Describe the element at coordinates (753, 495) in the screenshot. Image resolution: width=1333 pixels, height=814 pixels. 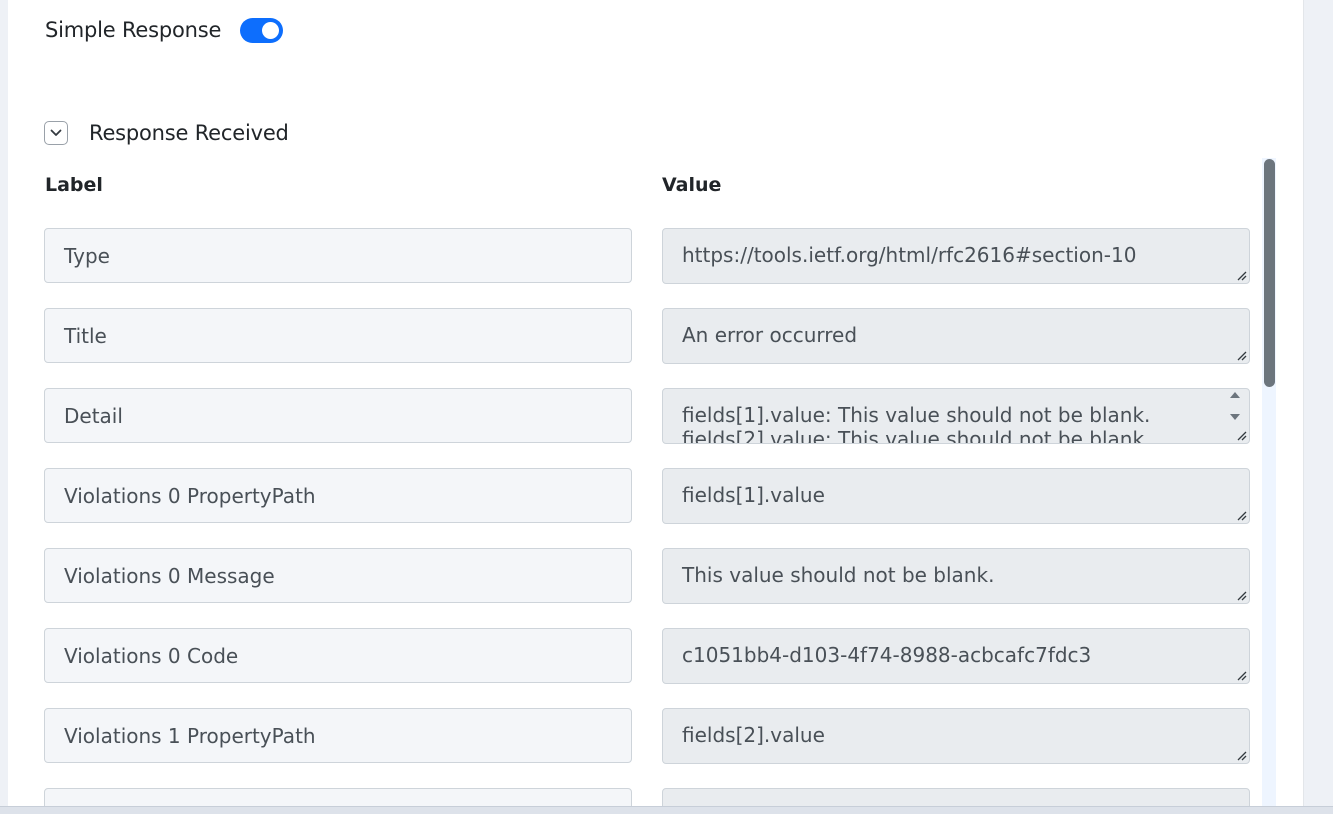
I see `value-text: fields[1].value` at that location.